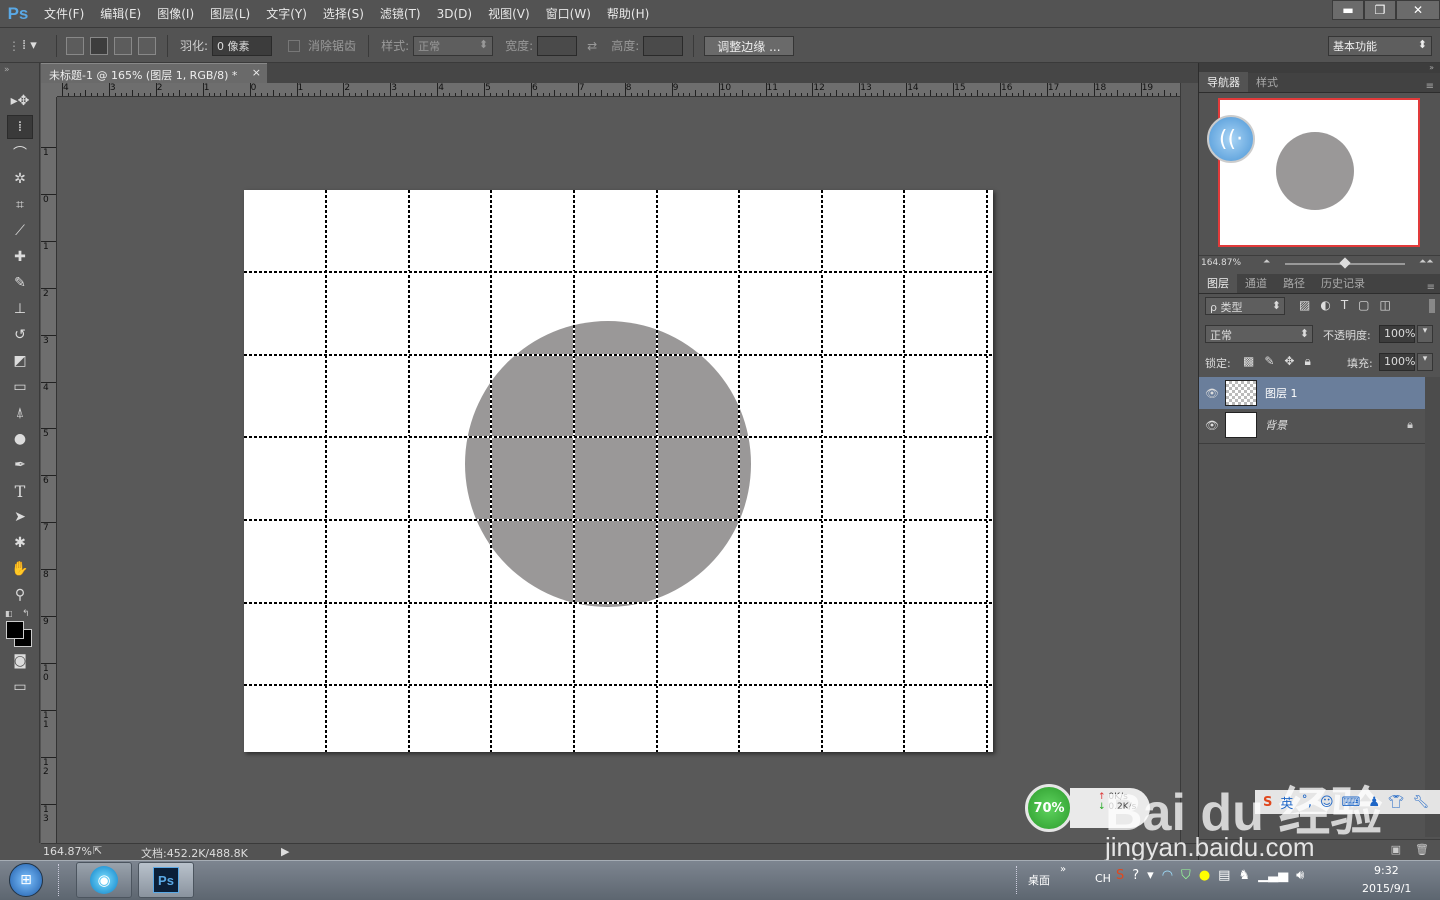 The image size is (1440, 900). What do you see at coordinates (1312, 393) in the screenshot?
I see `layer-row-layer1: 👁︎ 图层 1` at bounding box center [1312, 393].